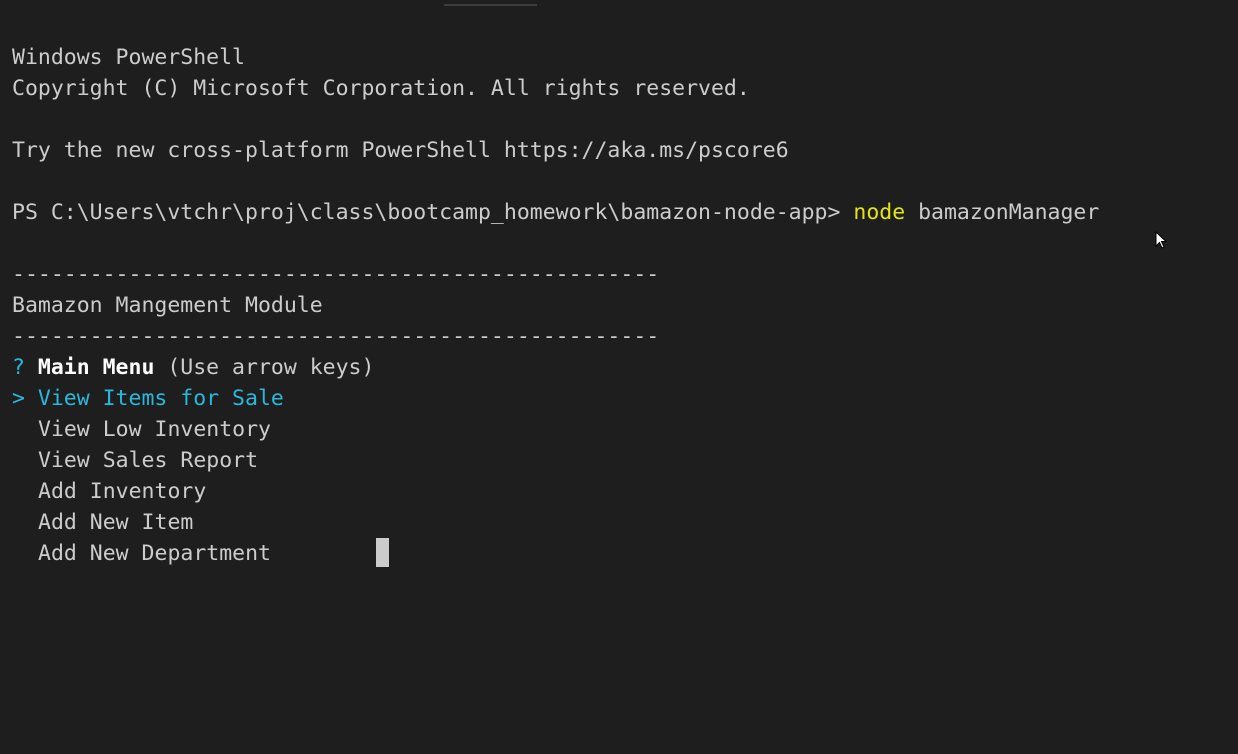 Image resolution: width=1238 pixels, height=754 pixels. I want to click on menu-item-add-new-item: Add New Item, so click(619, 522).